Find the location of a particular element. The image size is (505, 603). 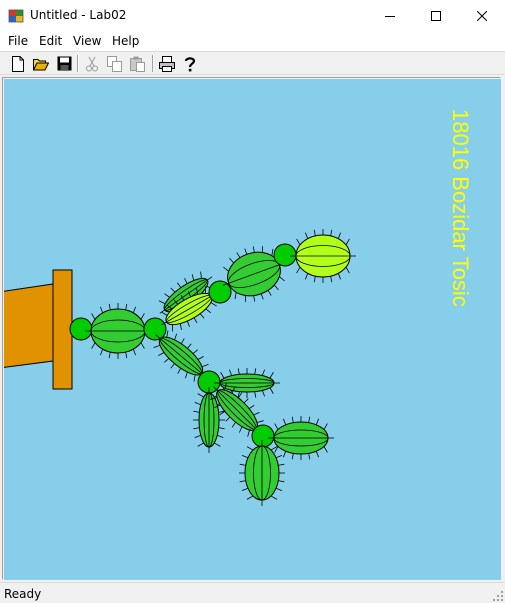

copy-button is located at coordinates (115, 63).